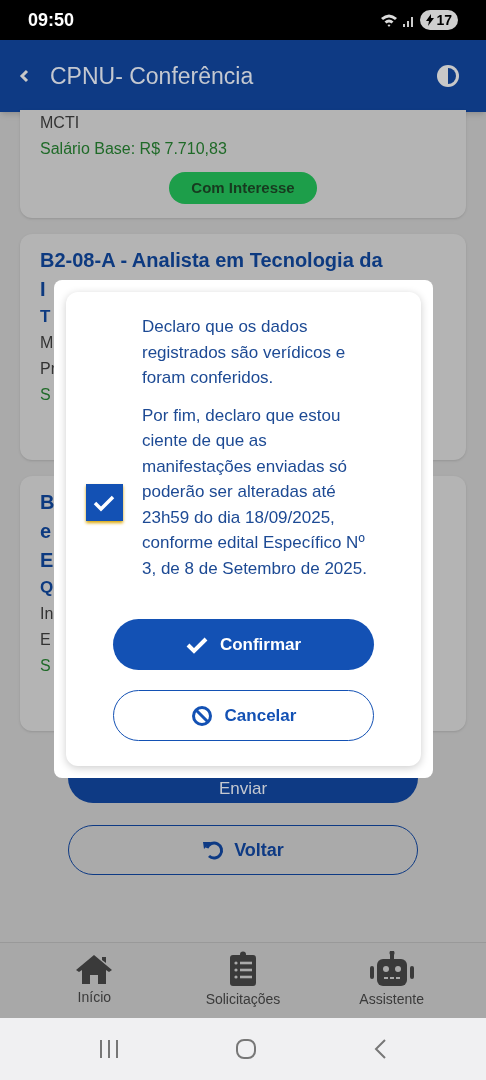  What do you see at coordinates (45, 640) in the screenshot?
I see `card-text: E` at bounding box center [45, 640].